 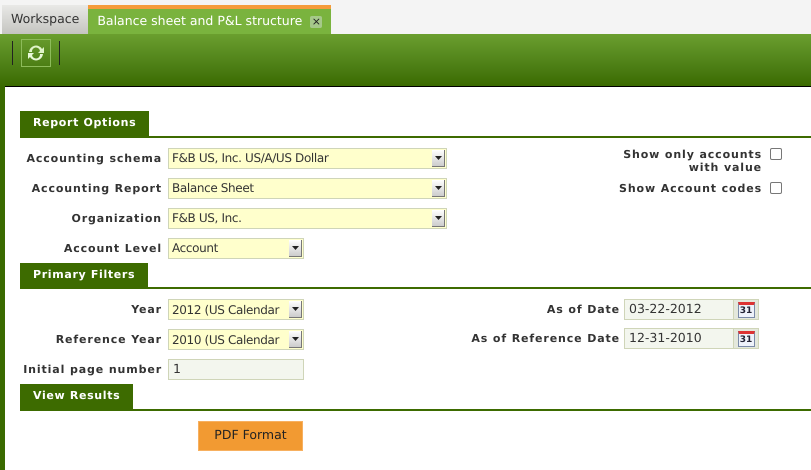 What do you see at coordinates (545, 338) in the screenshot?
I see `field-label: As of Reference Date` at bounding box center [545, 338].